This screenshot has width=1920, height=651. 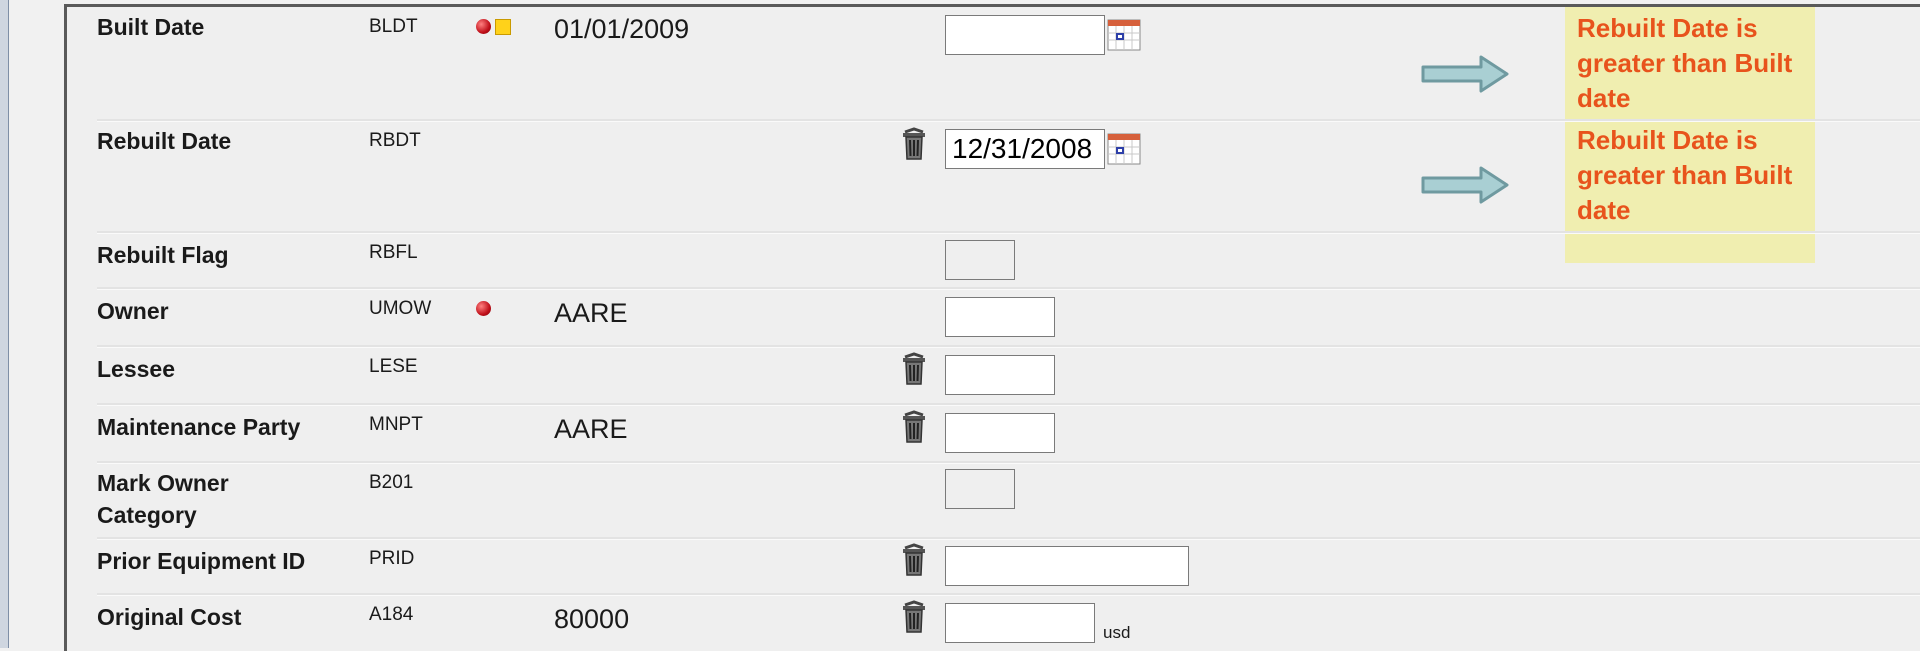 I want to click on row-owner: Owner UMOW AARE, so click(x=993, y=317).